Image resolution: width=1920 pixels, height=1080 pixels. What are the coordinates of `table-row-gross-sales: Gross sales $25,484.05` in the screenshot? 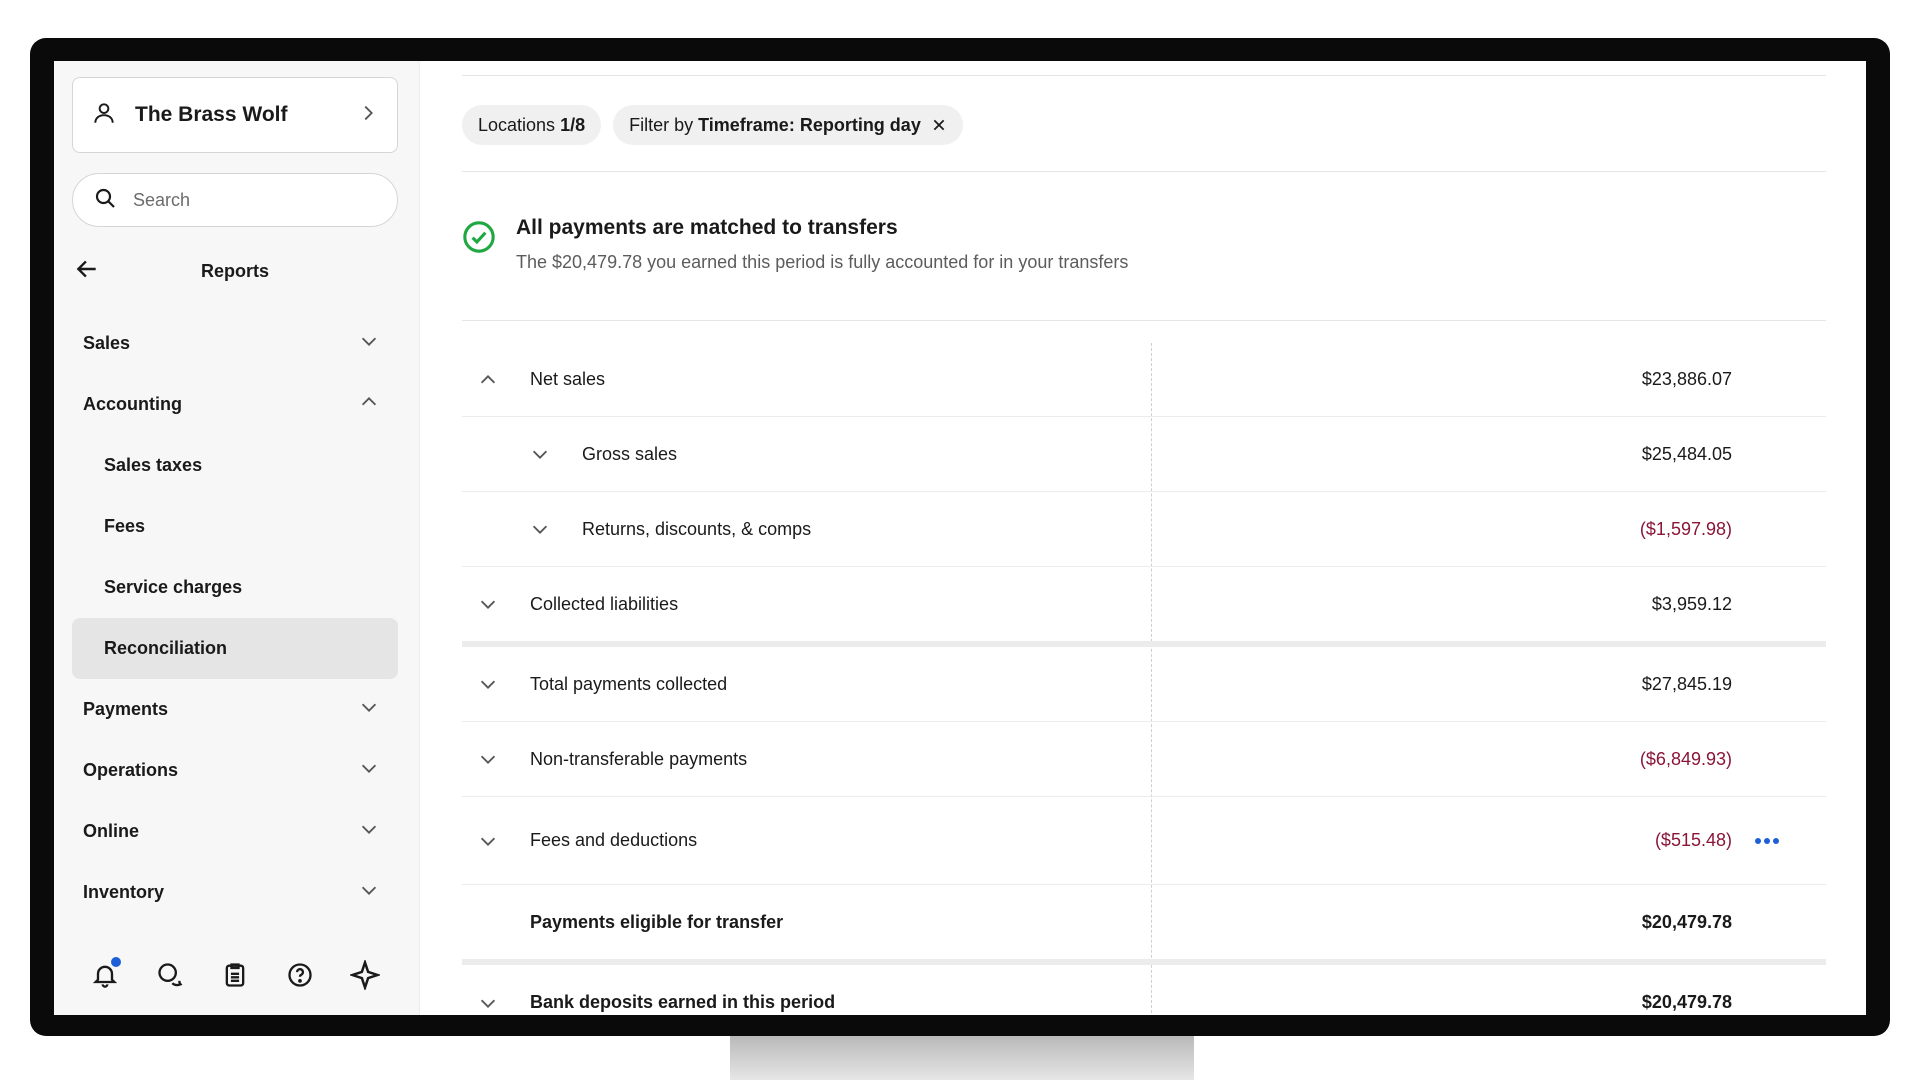 It's located at (1144, 454).